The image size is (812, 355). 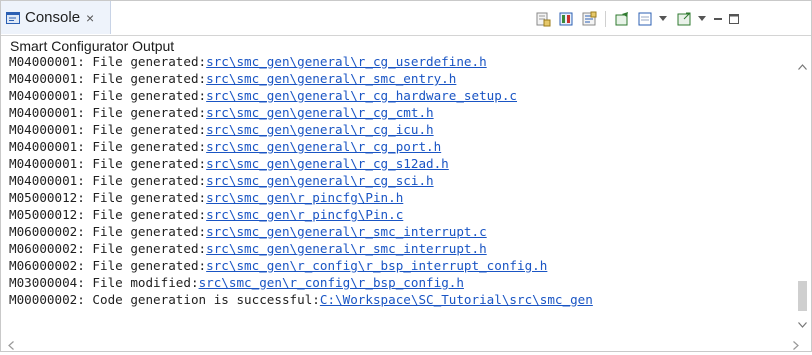 I want to click on pin-console-icon, so click(x=622, y=19).